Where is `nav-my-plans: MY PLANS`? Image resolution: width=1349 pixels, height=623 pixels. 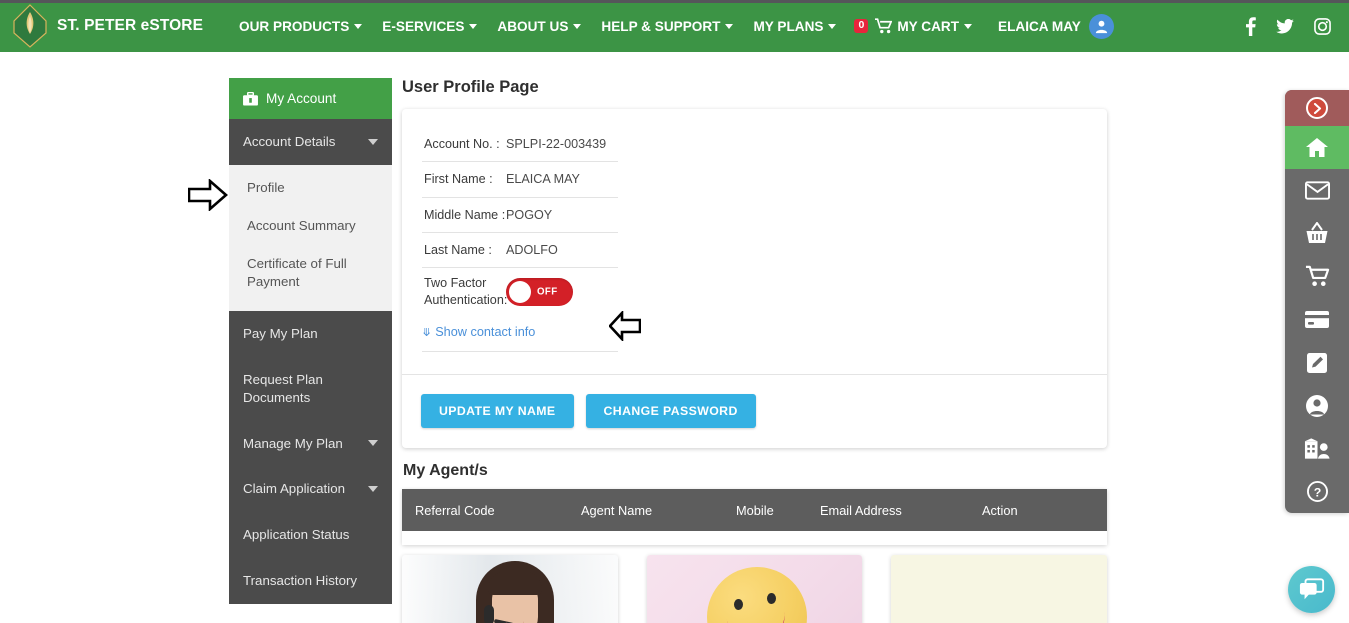 nav-my-plans: MY PLANS is located at coordinates (794, 26).